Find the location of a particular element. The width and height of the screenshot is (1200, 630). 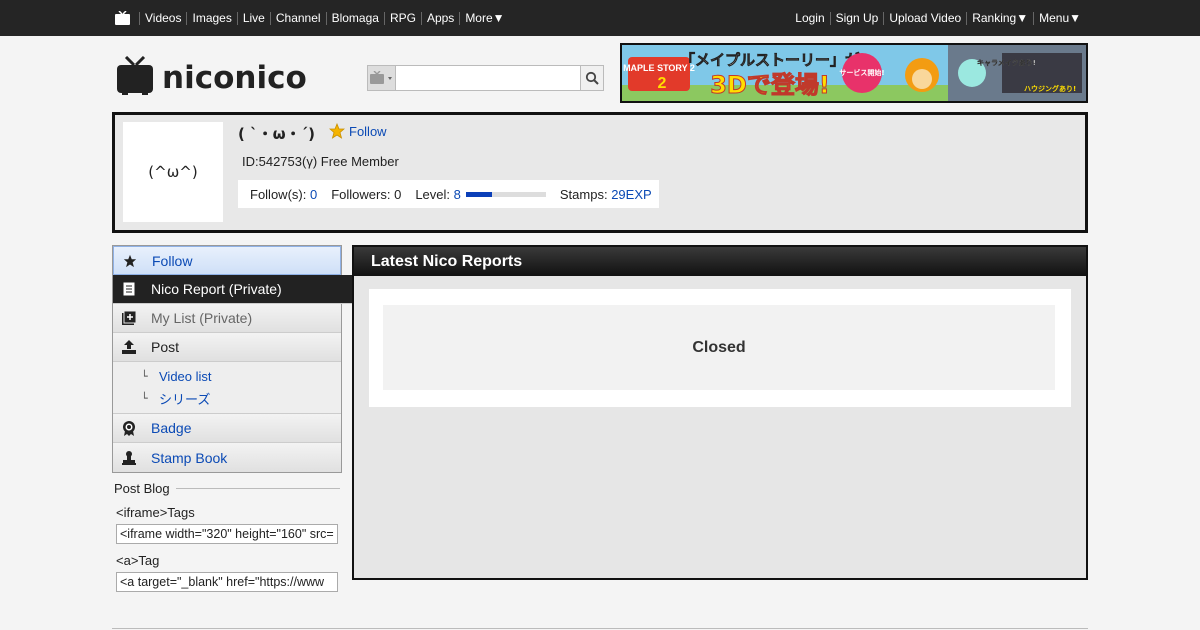

search-box is located at coordinates (485, 78).